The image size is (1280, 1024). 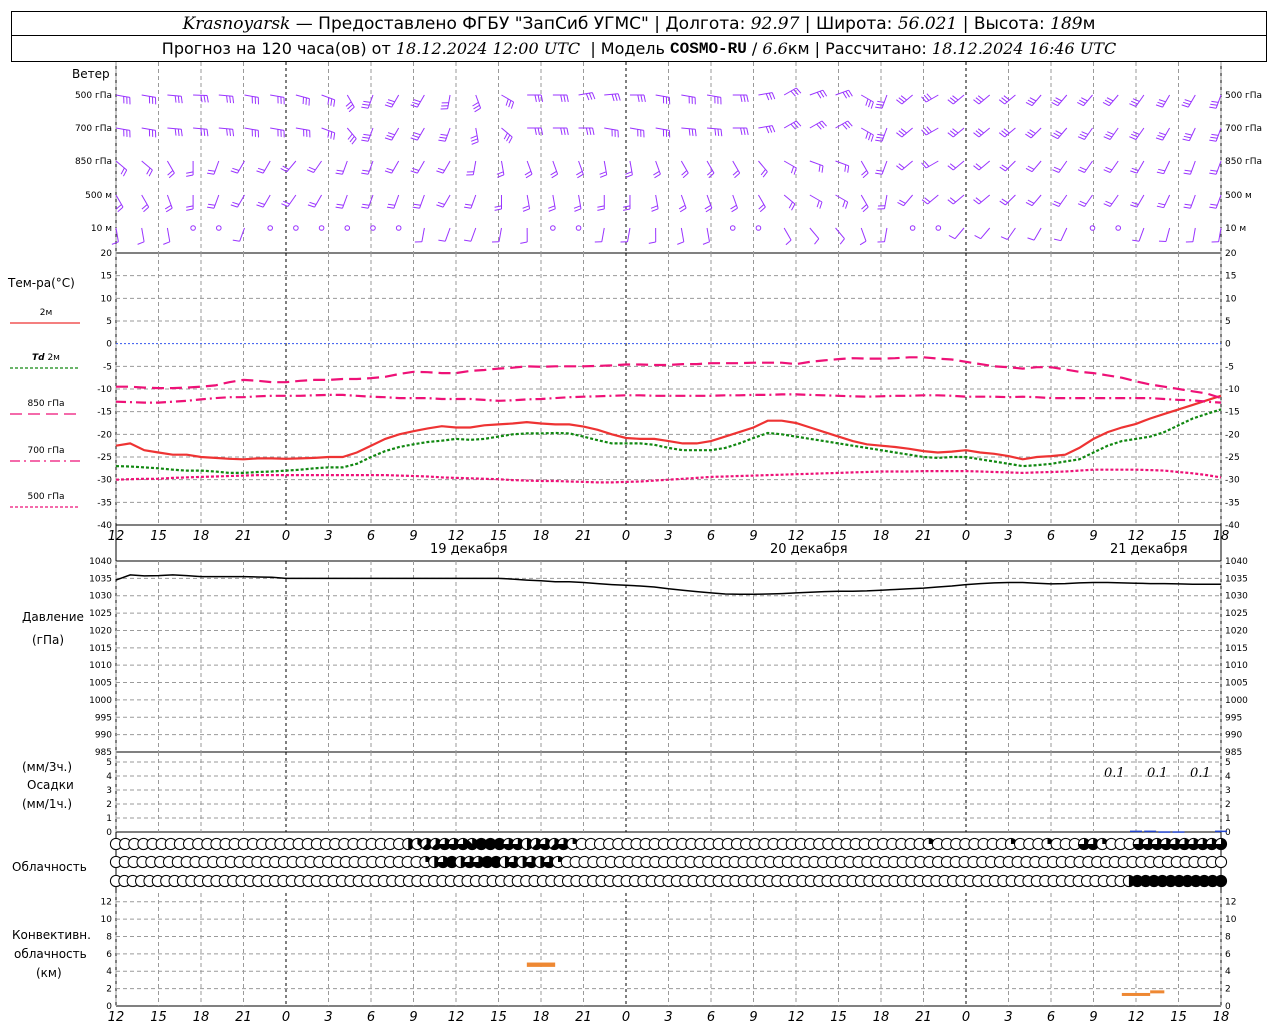 What do you see at coordinates (104, 413) in the screenshot?
I see `temp-ytick-left: -15` at bounding box center [104, 413].